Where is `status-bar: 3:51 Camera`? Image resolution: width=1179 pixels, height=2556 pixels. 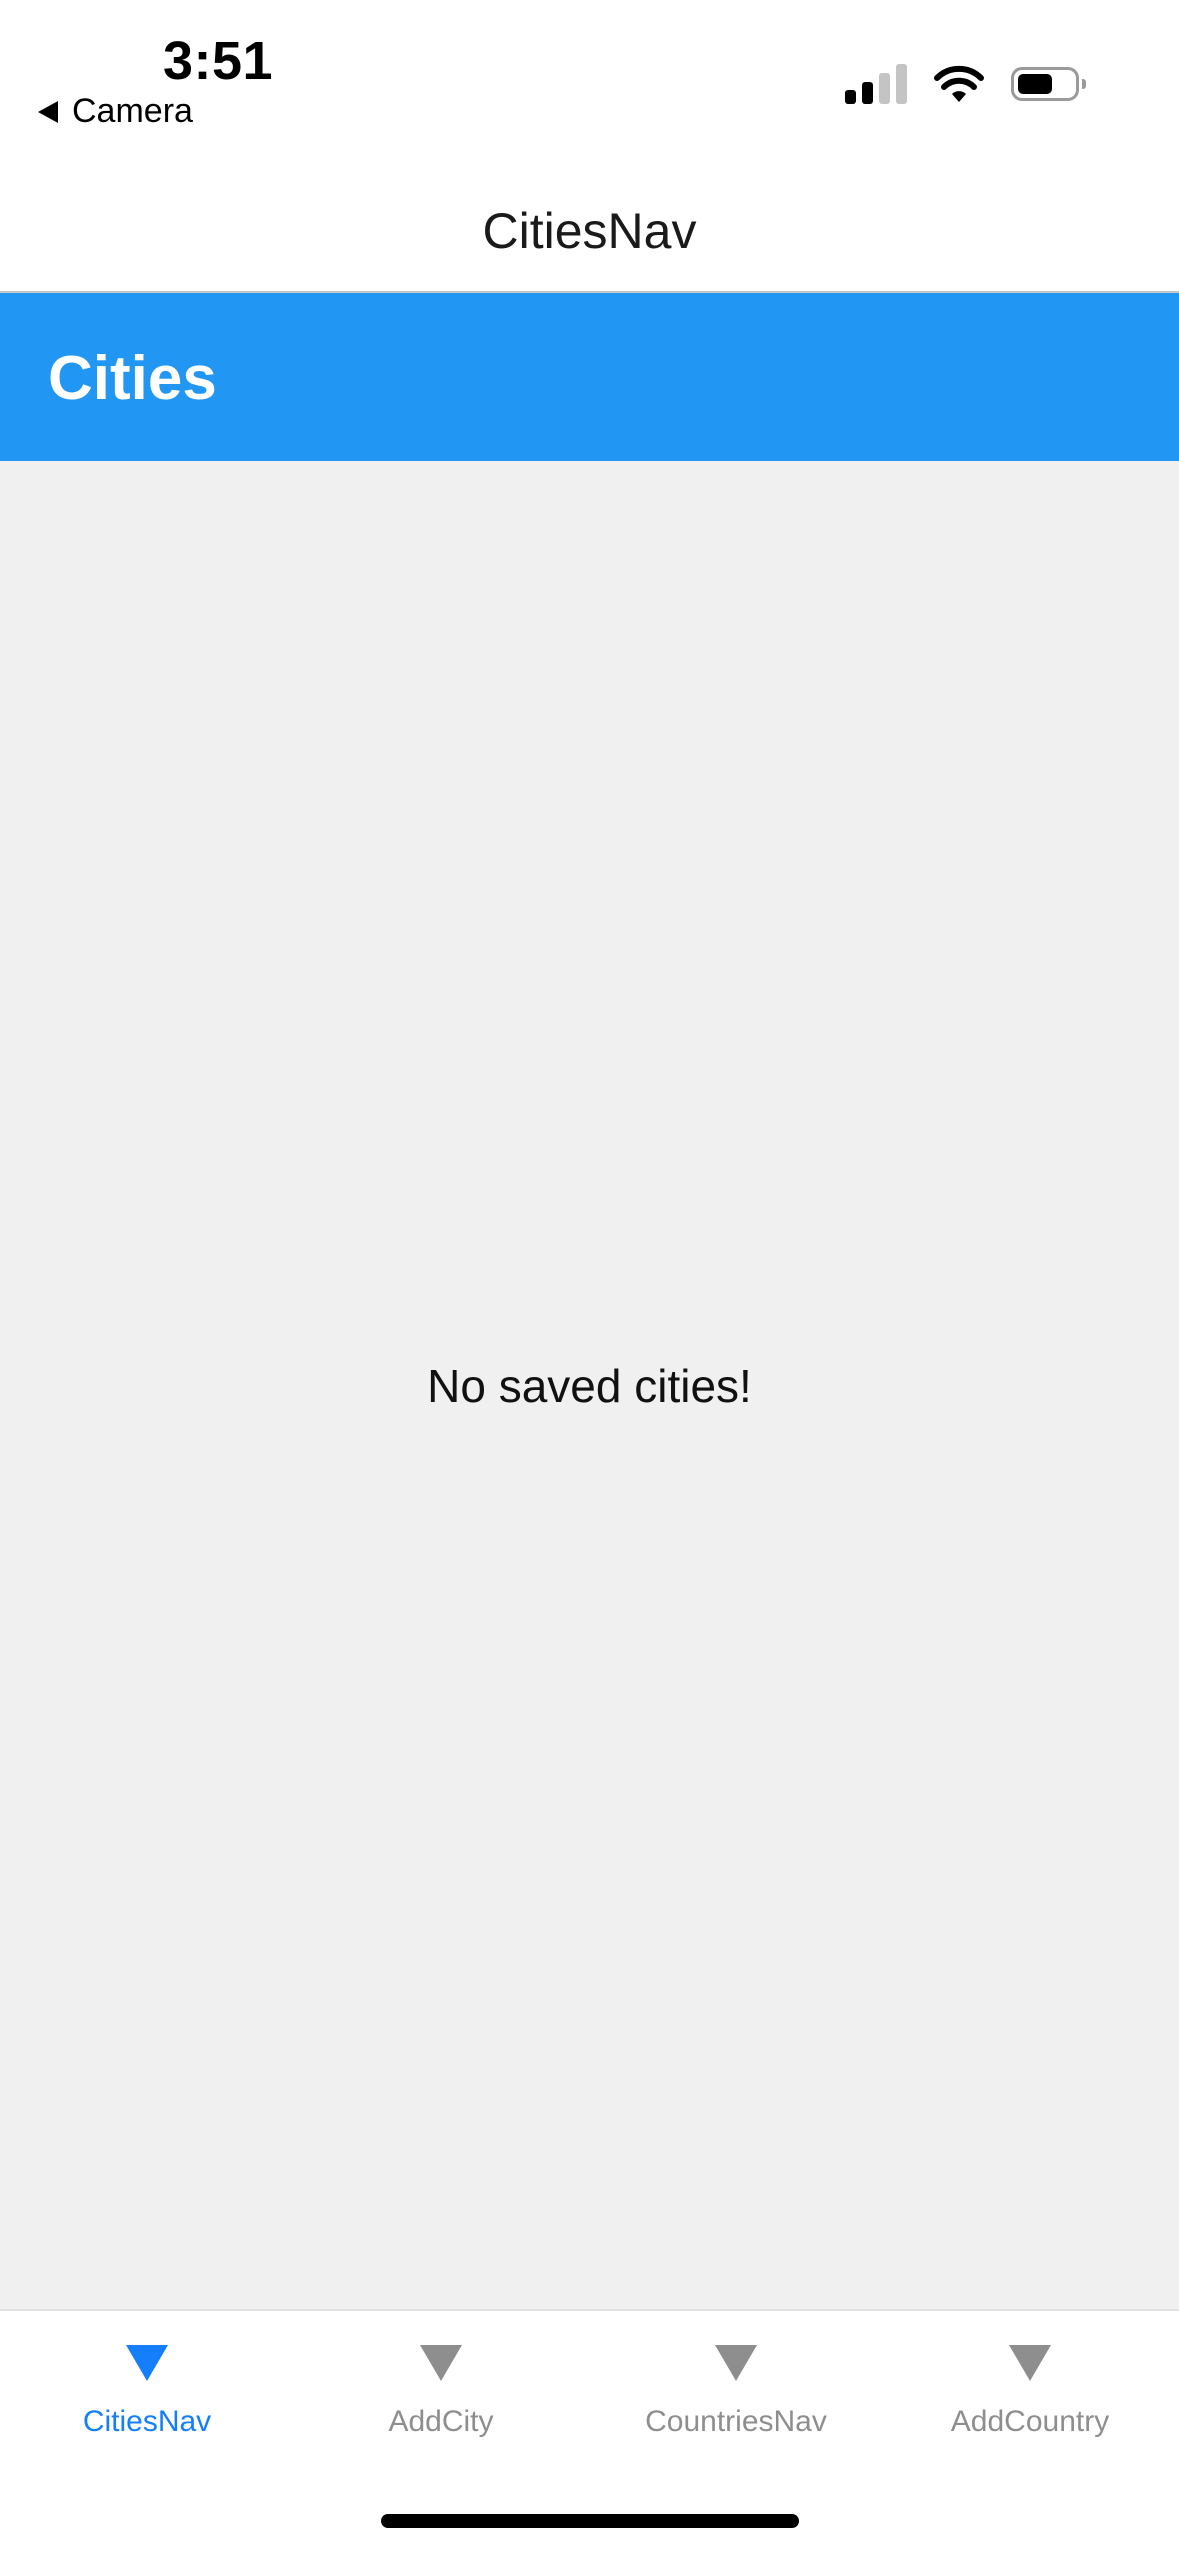 status-bar: 3:51 Camera is located at coordinates (589, 75).